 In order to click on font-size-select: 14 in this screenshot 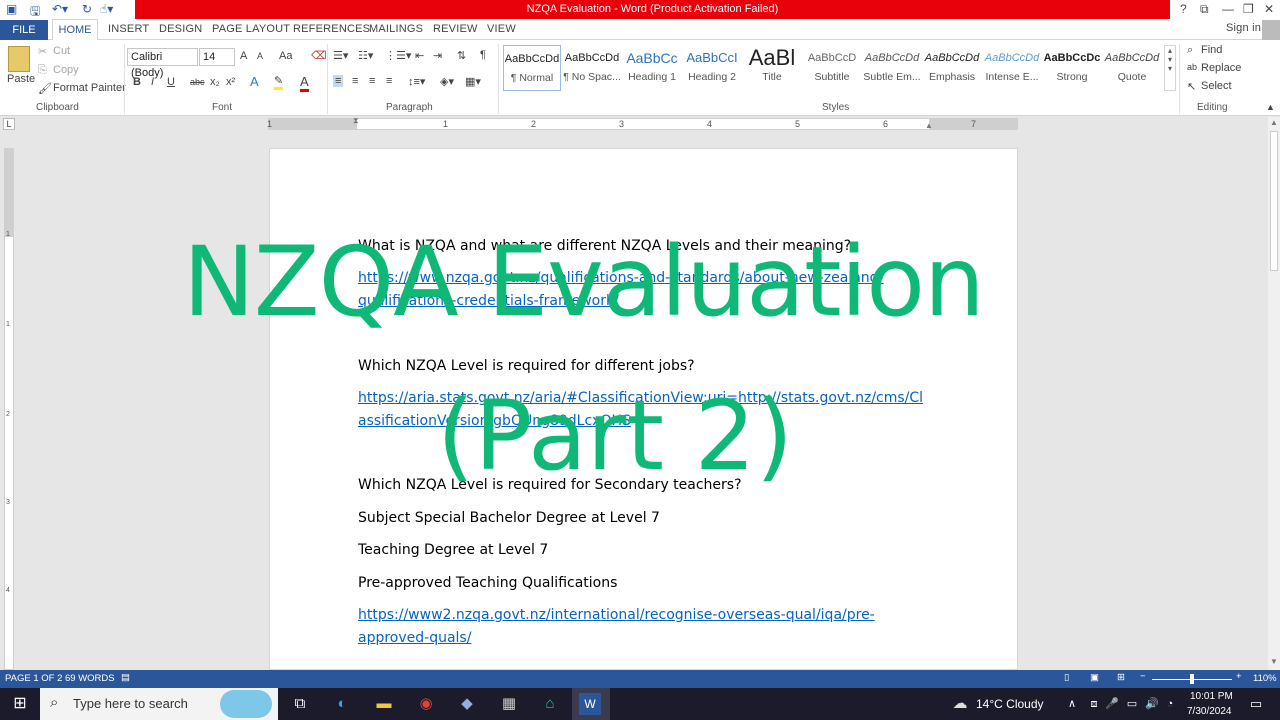, I will do `click(217, 57)`.